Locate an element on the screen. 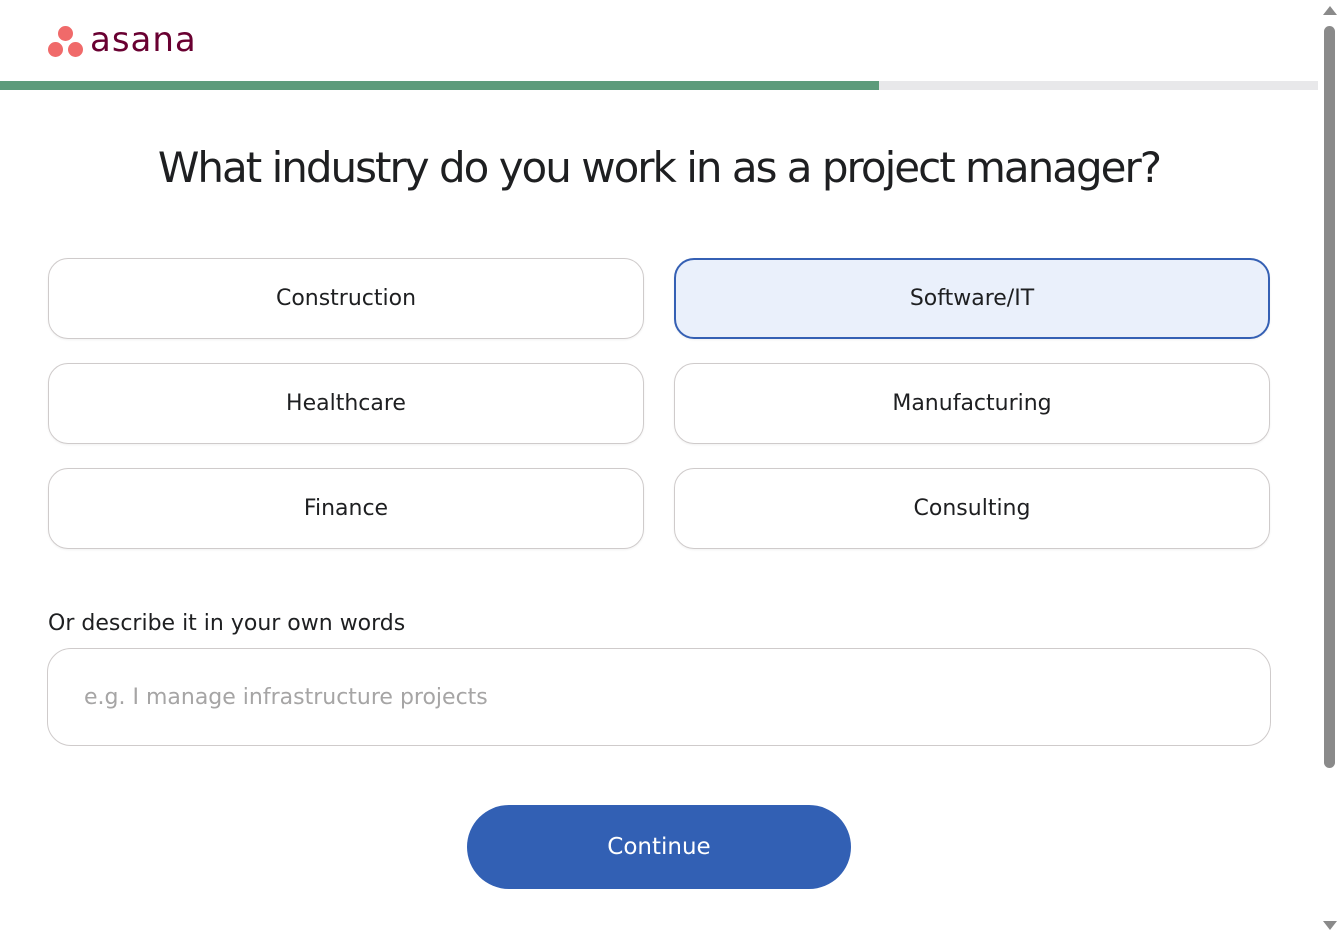 The height and width of the screenshot is (936, 1341). option-software-it: Software/IT is located at coordinates (972, 298).